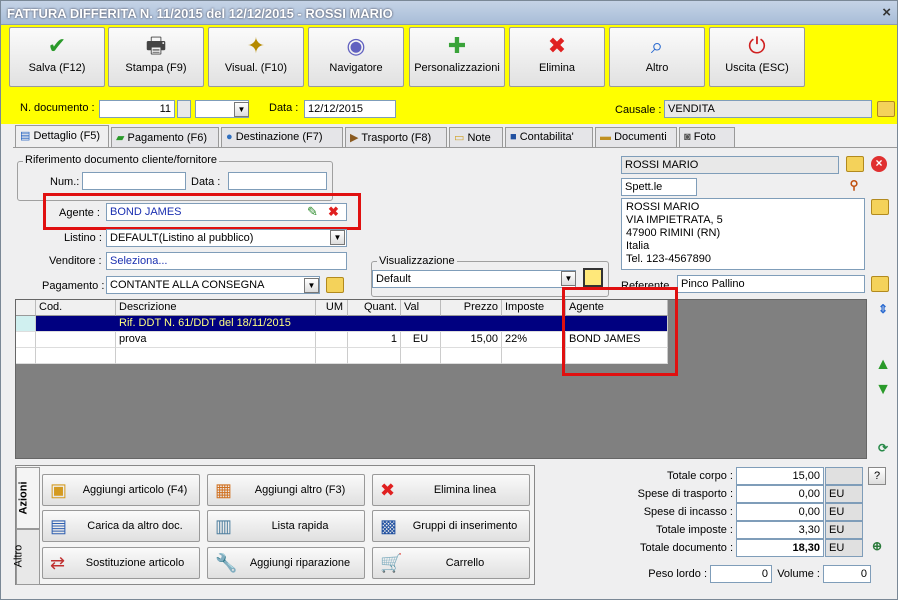 The width and height of the screenshot is (898, 600). I want to click on layout-icon, so click(593, 277).